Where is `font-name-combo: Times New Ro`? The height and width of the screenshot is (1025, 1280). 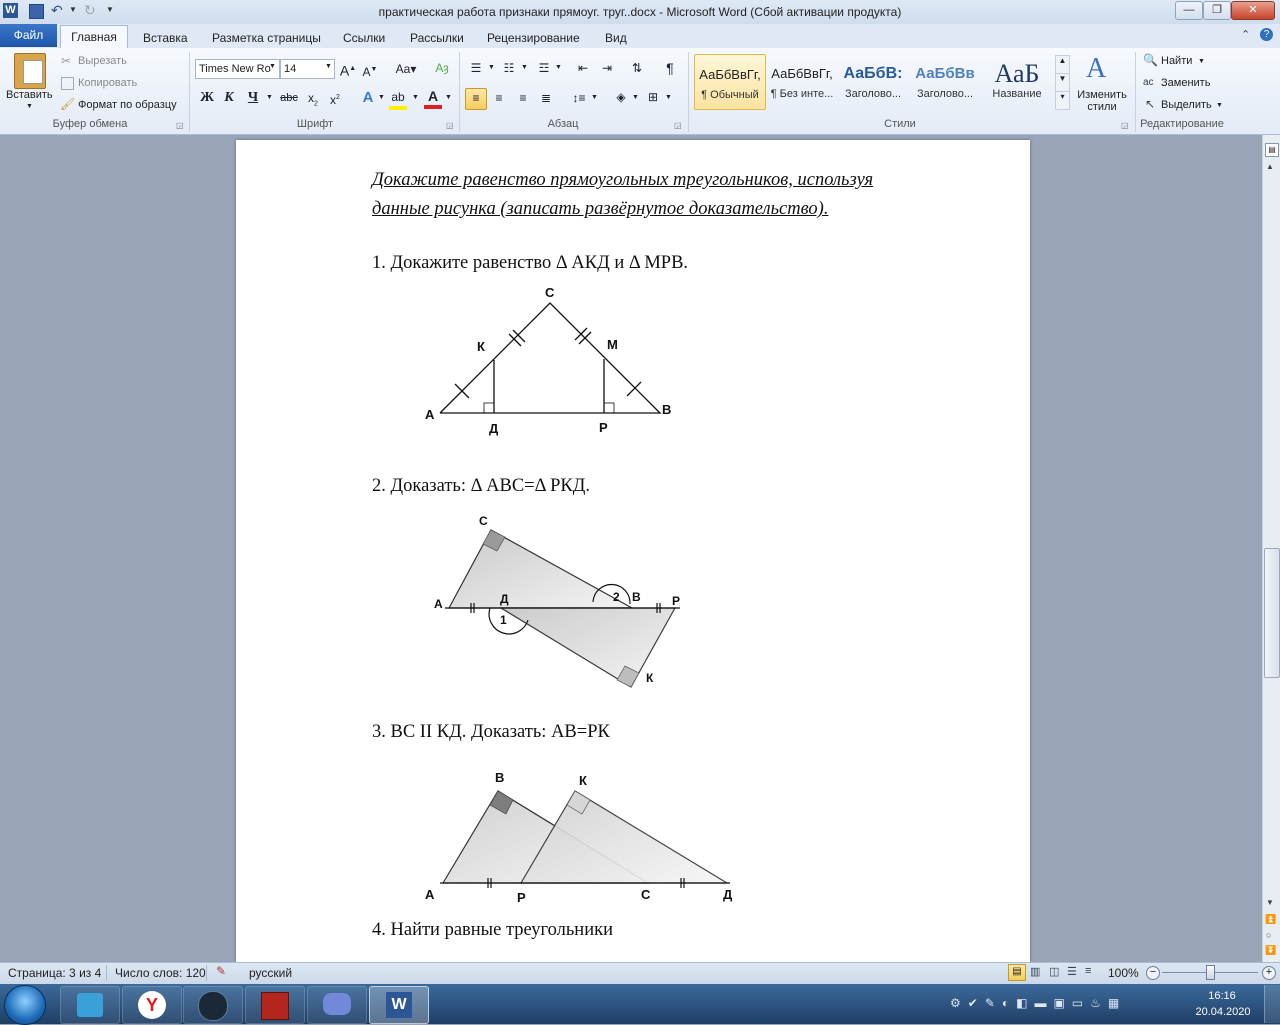 font-name-combo: Times New Ro is located at coordinates (237, 69).